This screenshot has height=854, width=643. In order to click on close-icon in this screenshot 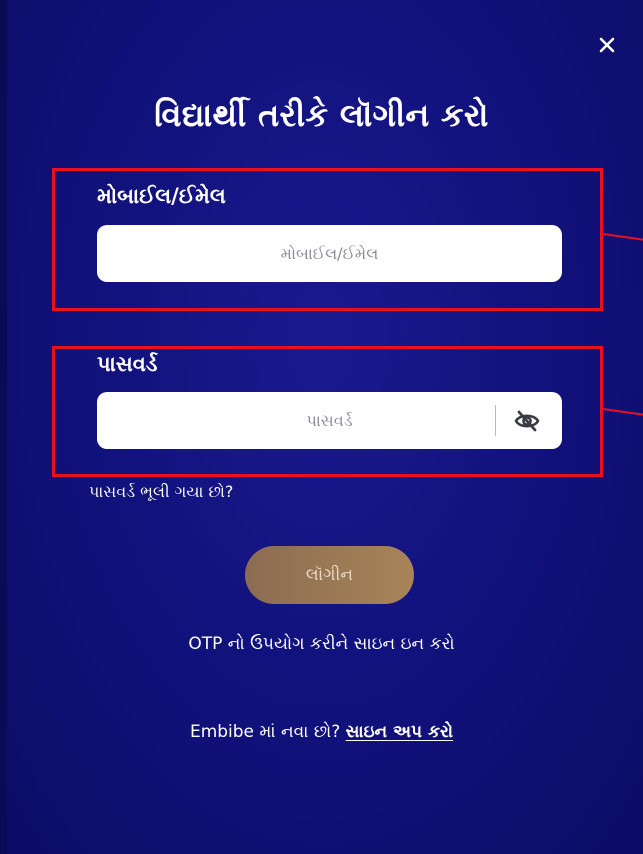, I will do `click(607, 45)`.